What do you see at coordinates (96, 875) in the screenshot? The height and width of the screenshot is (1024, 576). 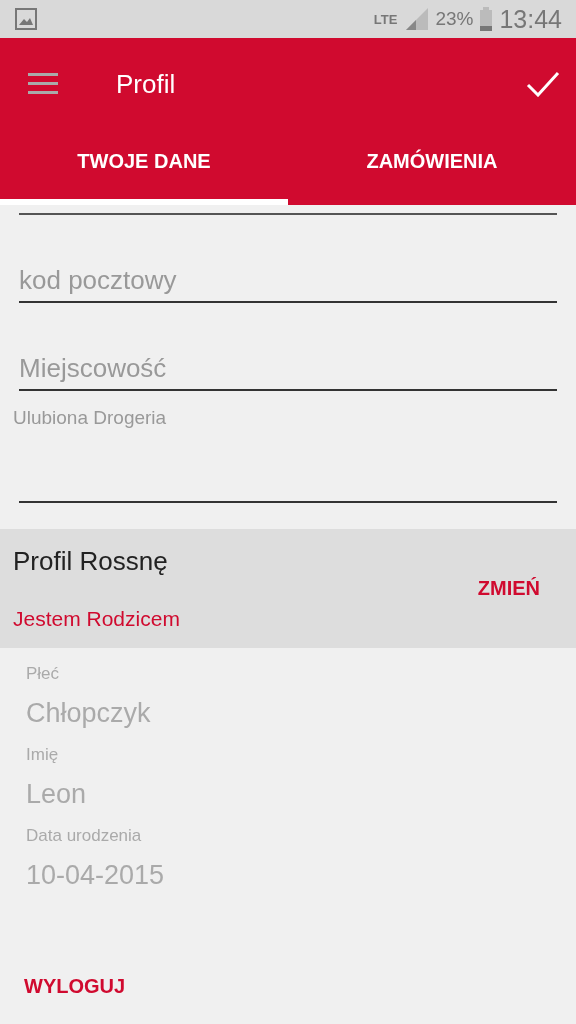 I see `field-value: 10-04-2015` at bounding box center [96, 875].